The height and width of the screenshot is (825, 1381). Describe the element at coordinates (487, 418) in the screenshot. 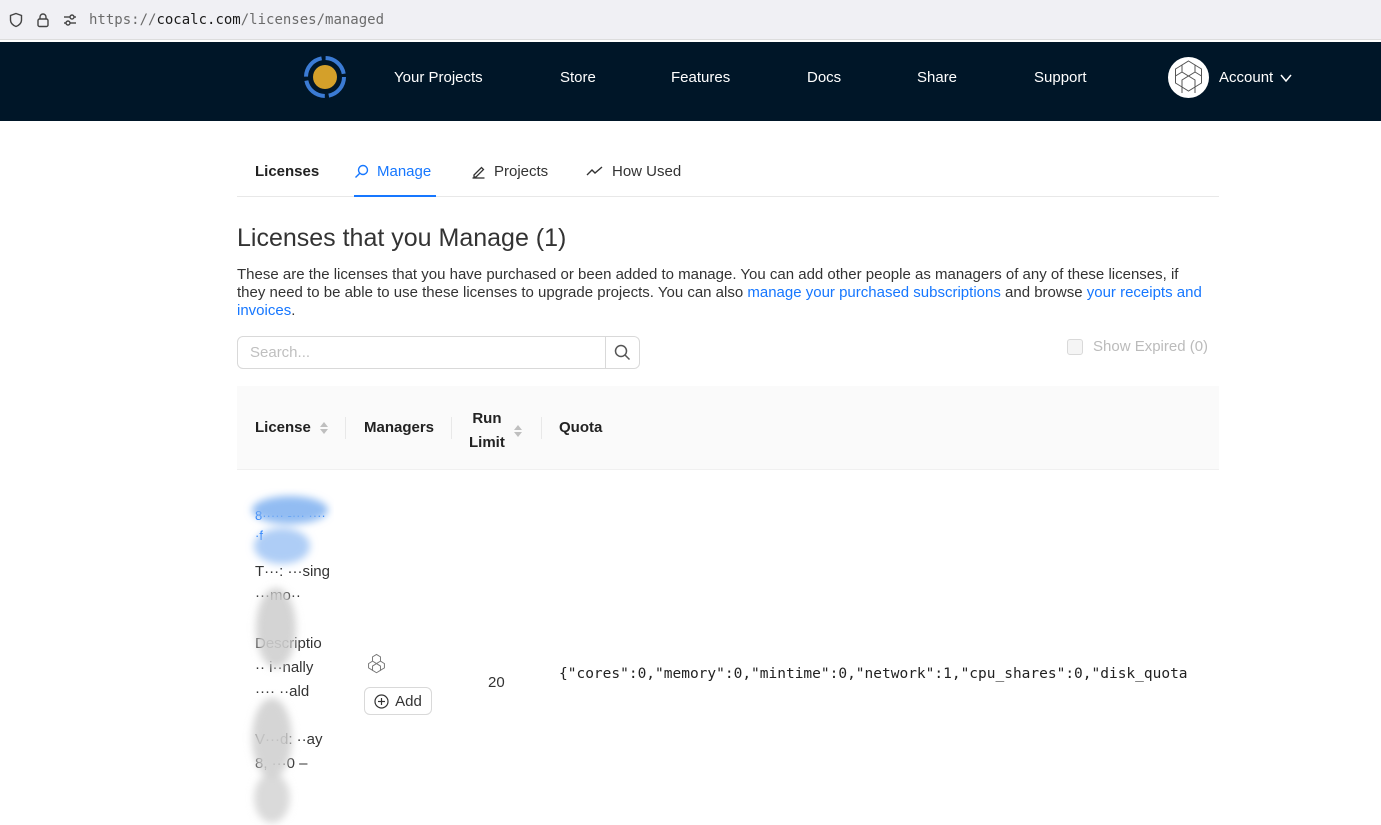

I see `column-run-limit-label-1: Run` at that location.